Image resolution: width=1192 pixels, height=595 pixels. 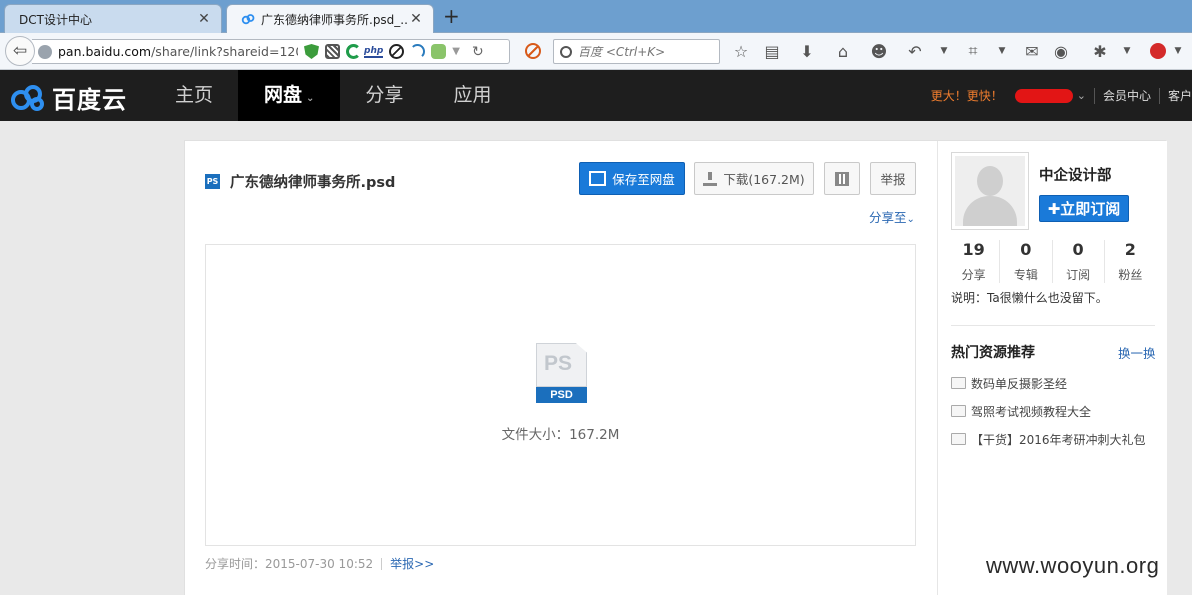 I want to click on nav-netdisk-label: 网盘, so click(x=283, y=95).